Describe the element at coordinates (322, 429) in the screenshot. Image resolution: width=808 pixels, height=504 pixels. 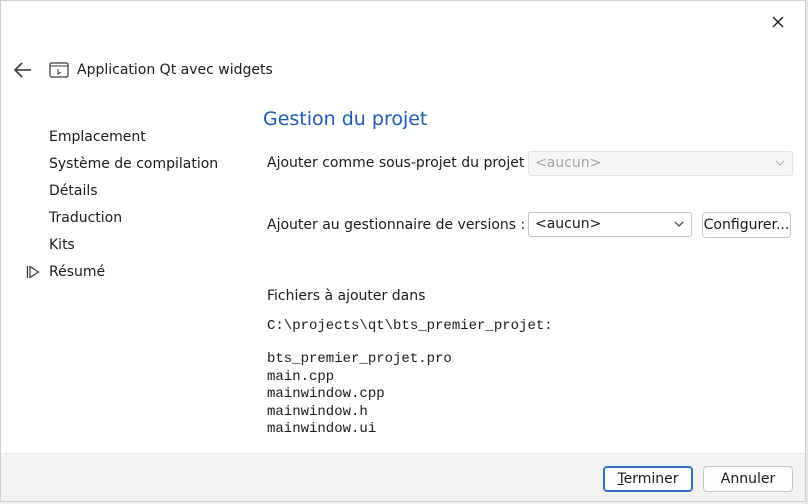
I see `list-item: mainwindow.ui` at that location.